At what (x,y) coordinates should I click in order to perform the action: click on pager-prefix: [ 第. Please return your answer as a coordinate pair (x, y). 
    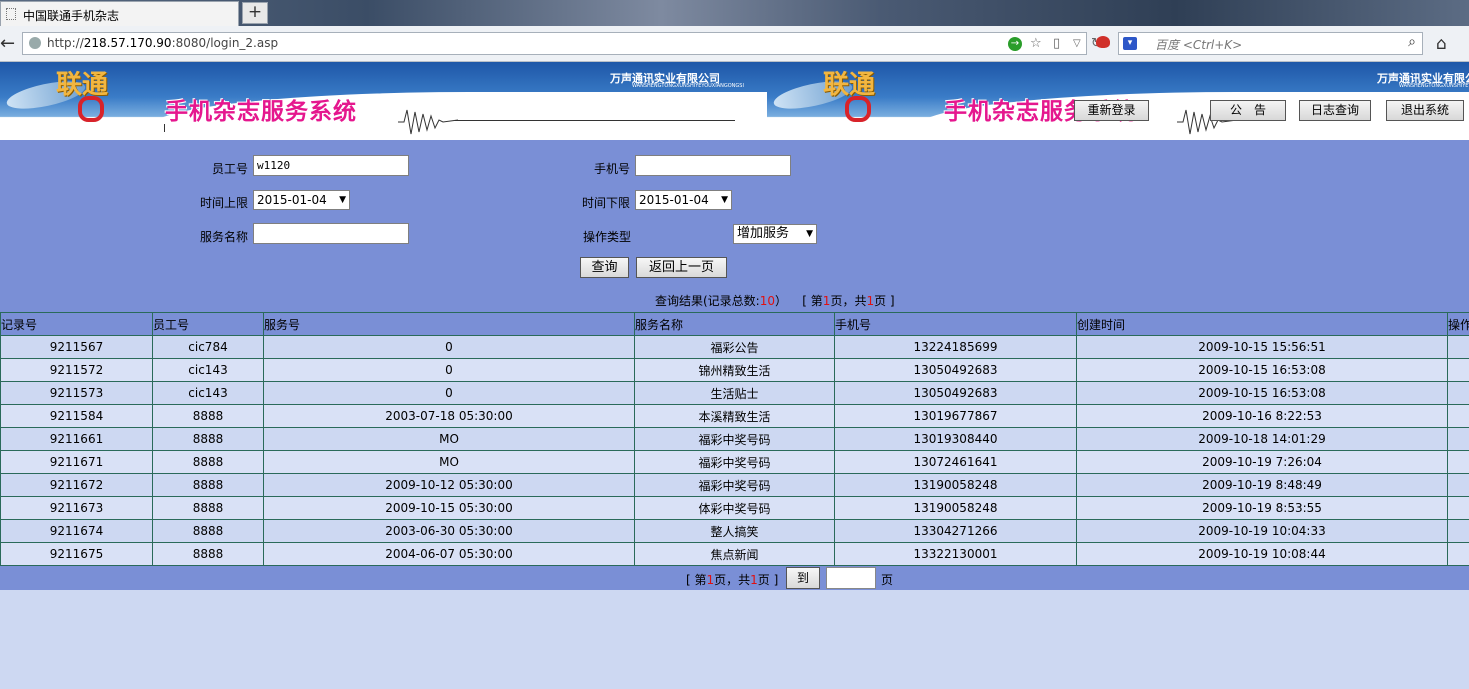
    Looking at the image, I should click on (696, 580).